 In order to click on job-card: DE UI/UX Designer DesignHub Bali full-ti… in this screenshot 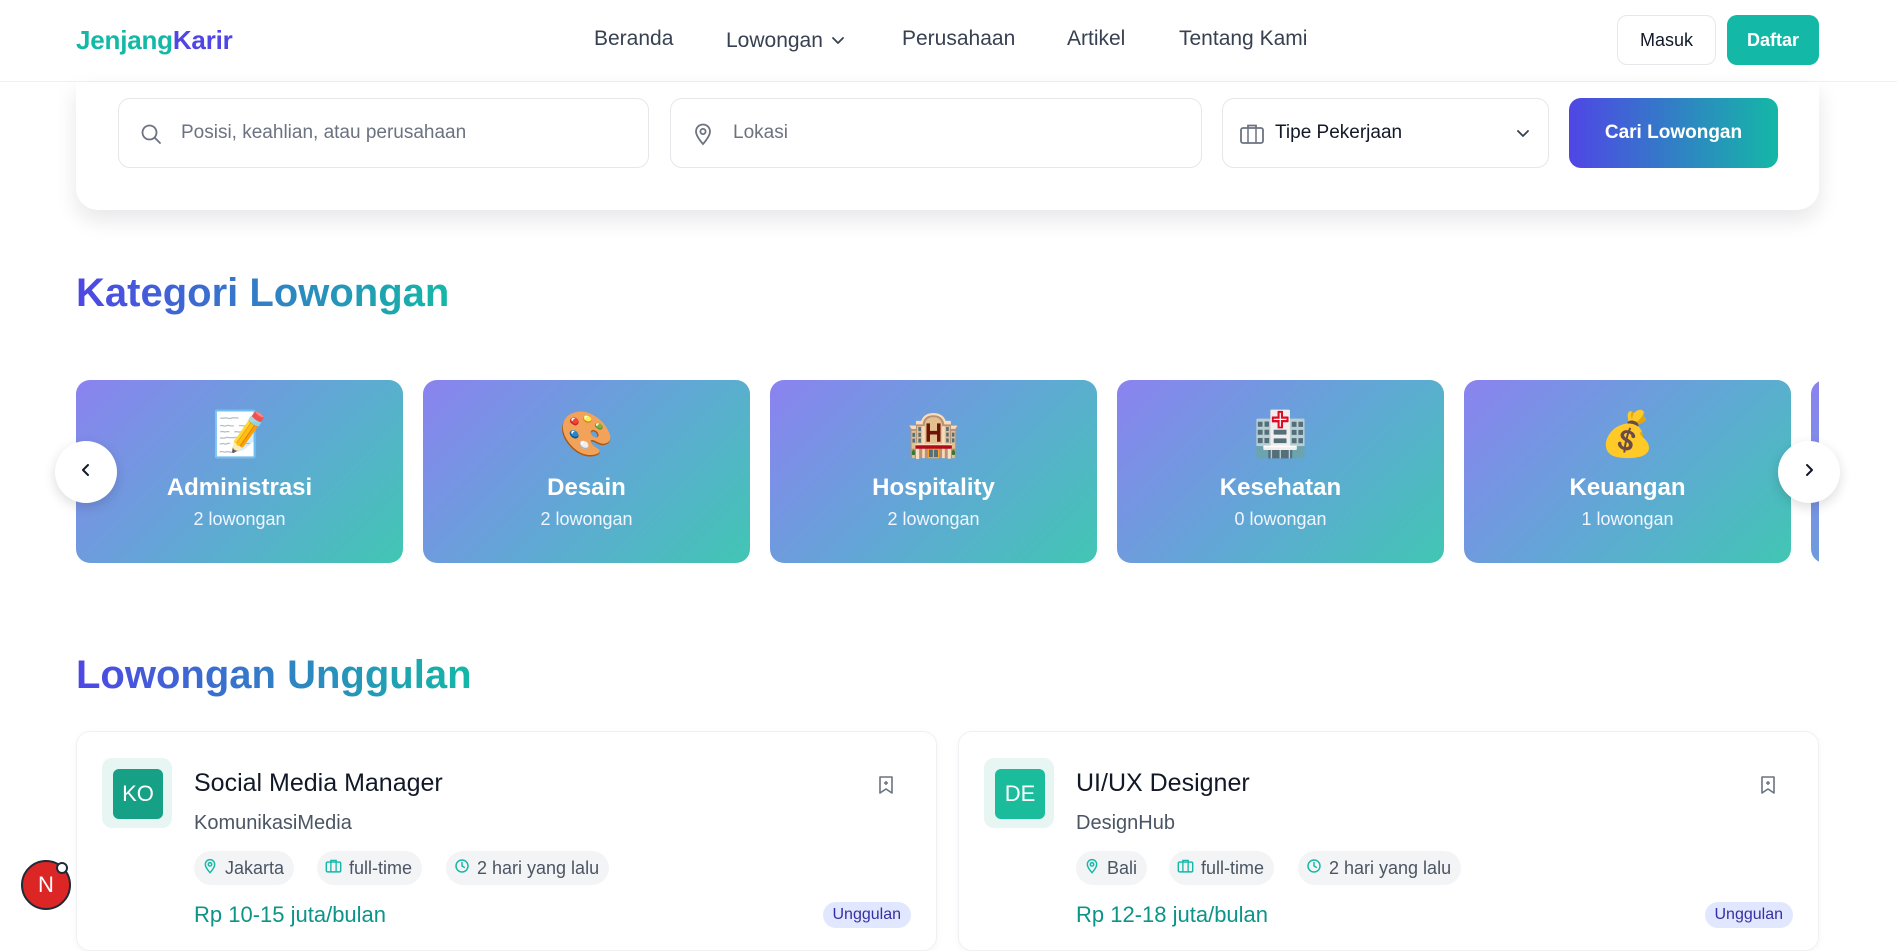, I will do `click(1388, 841)`.